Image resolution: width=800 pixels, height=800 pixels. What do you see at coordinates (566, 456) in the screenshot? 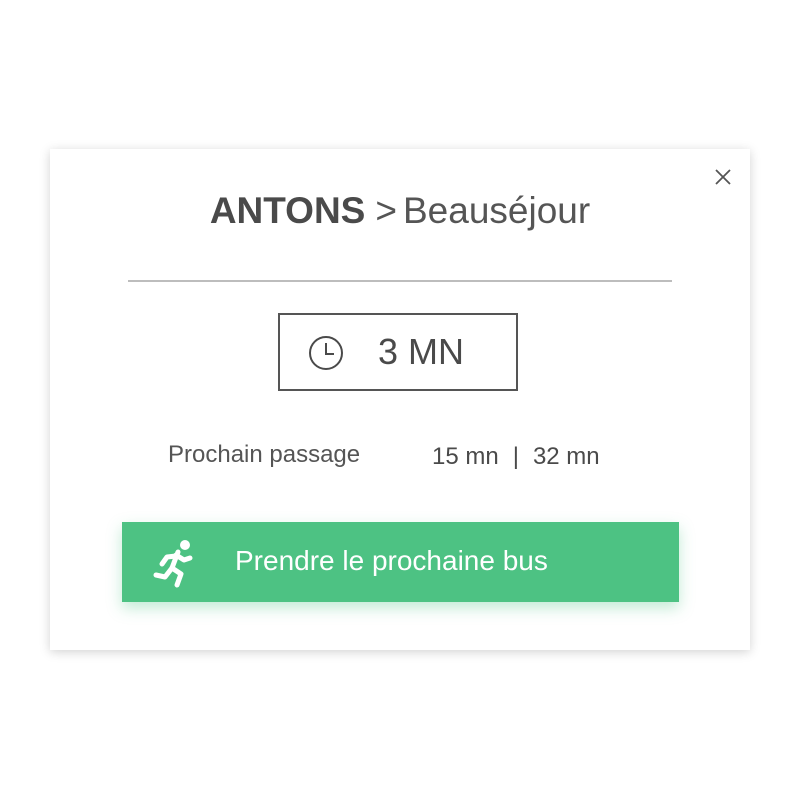
I see `next-passage-time-2: 32 mn` at bounding box center [566, 456].